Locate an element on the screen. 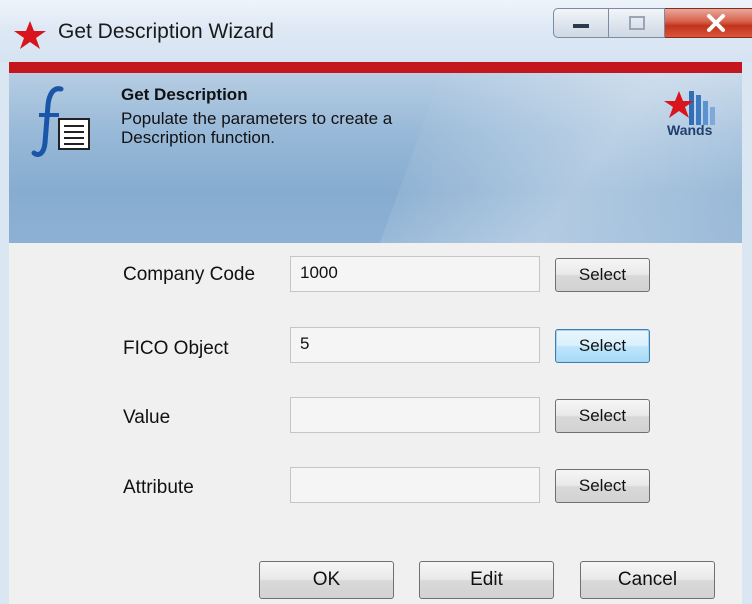  wands-logo-icon: Wands is located at coordinates (689, 114).